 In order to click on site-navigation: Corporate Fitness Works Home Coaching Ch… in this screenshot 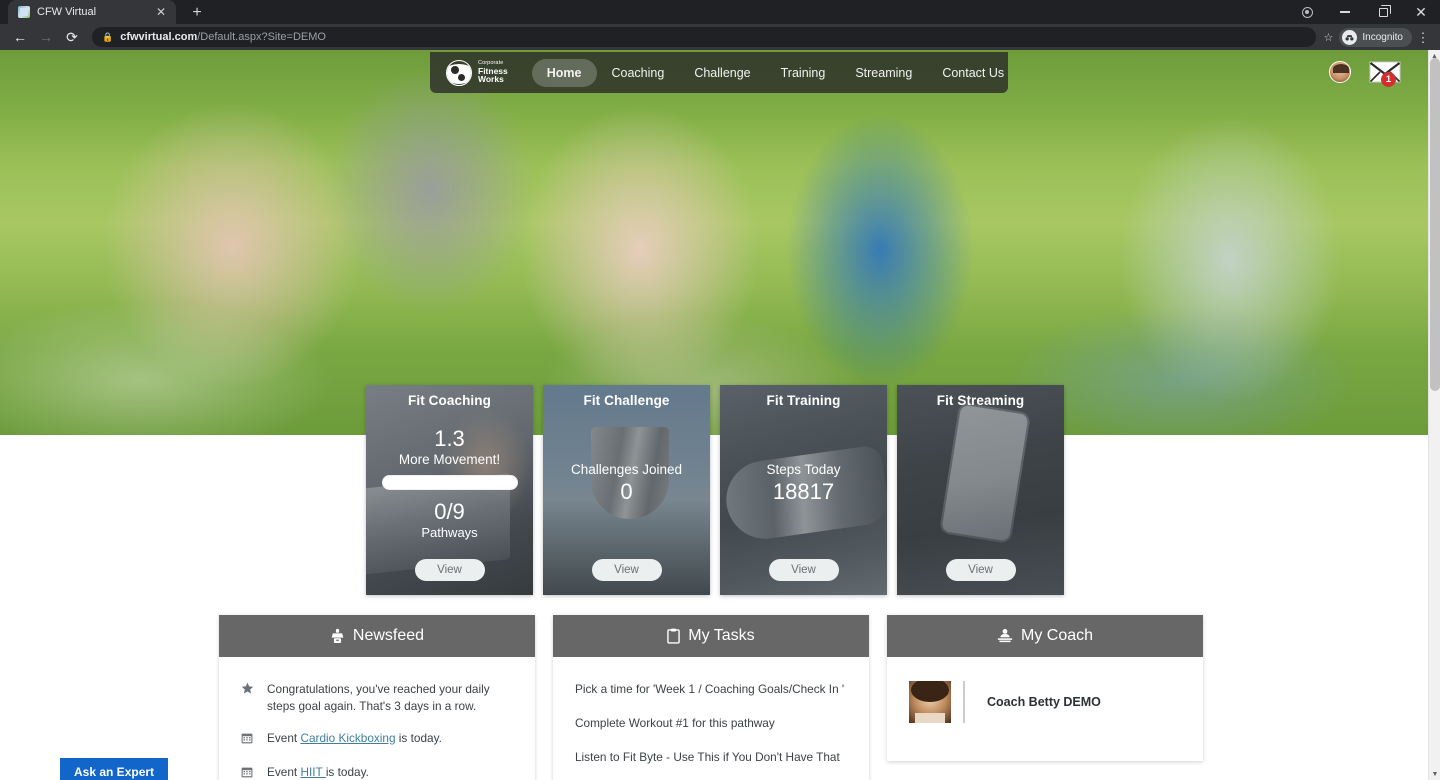, I will do `click(719, 72)`.